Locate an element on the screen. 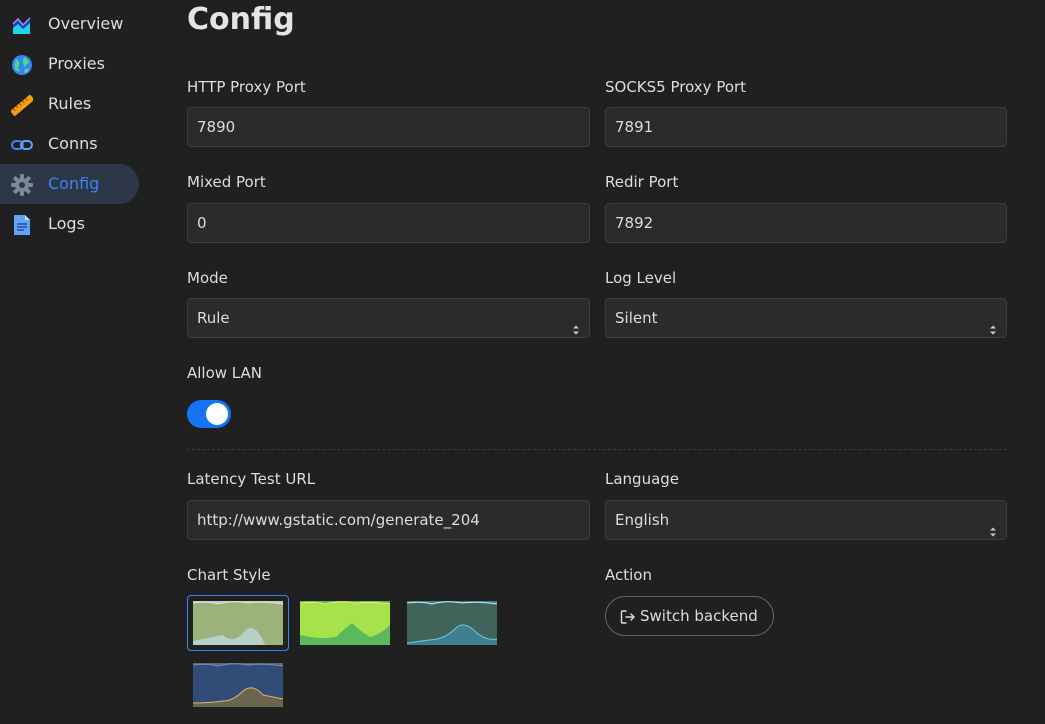 The width and height of the screenshot is (1045, 724). action-label: Action is located at coordinates (628, 575).